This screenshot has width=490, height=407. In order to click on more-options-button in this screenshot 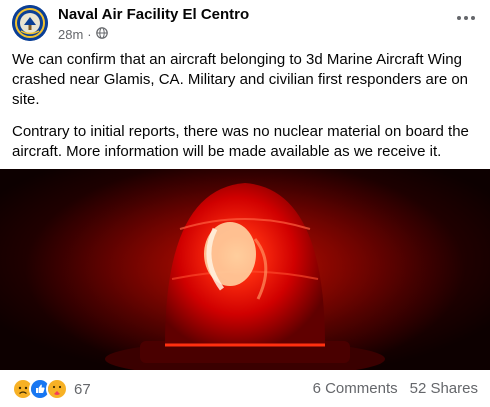, I will do `click(466, 18)`.